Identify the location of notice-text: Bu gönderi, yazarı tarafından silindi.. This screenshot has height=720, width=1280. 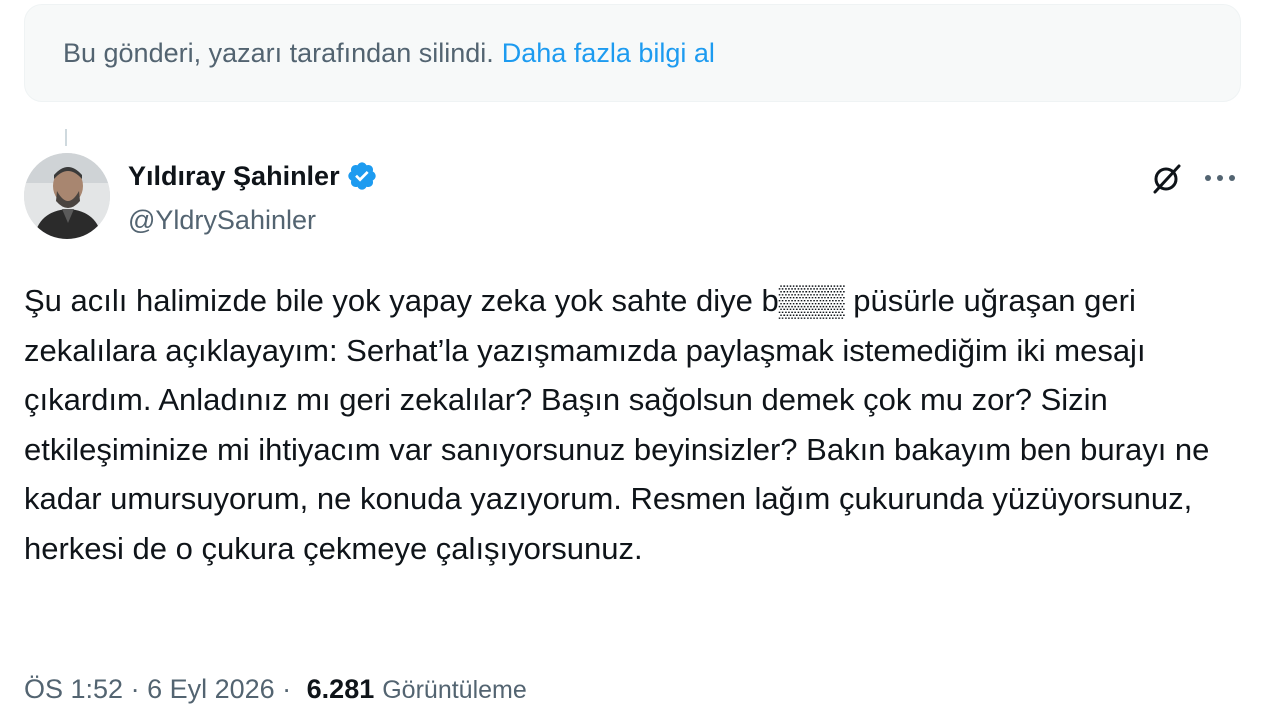
(278, 52).